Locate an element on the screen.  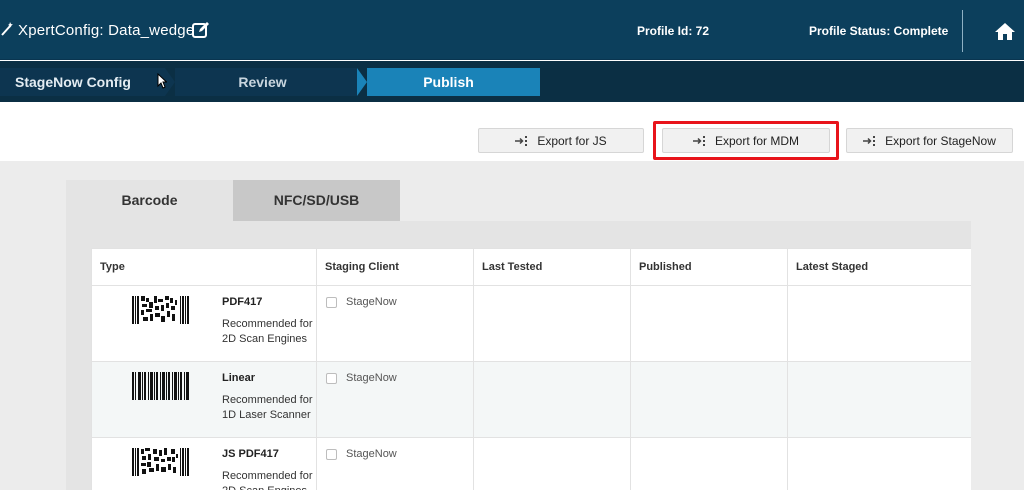
export-js-label: Export for JS is located at coordinates (572, 140).